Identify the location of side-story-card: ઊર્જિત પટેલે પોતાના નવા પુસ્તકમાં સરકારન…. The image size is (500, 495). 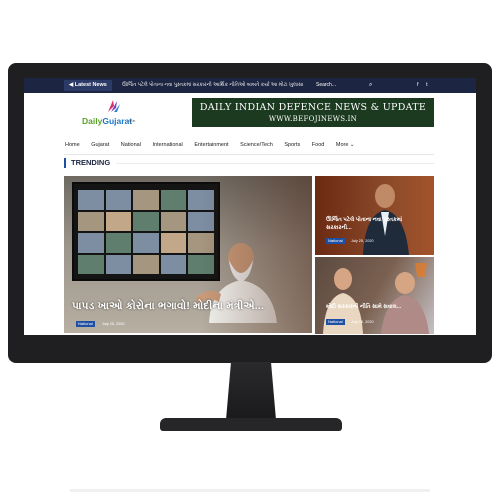
(374, 215).